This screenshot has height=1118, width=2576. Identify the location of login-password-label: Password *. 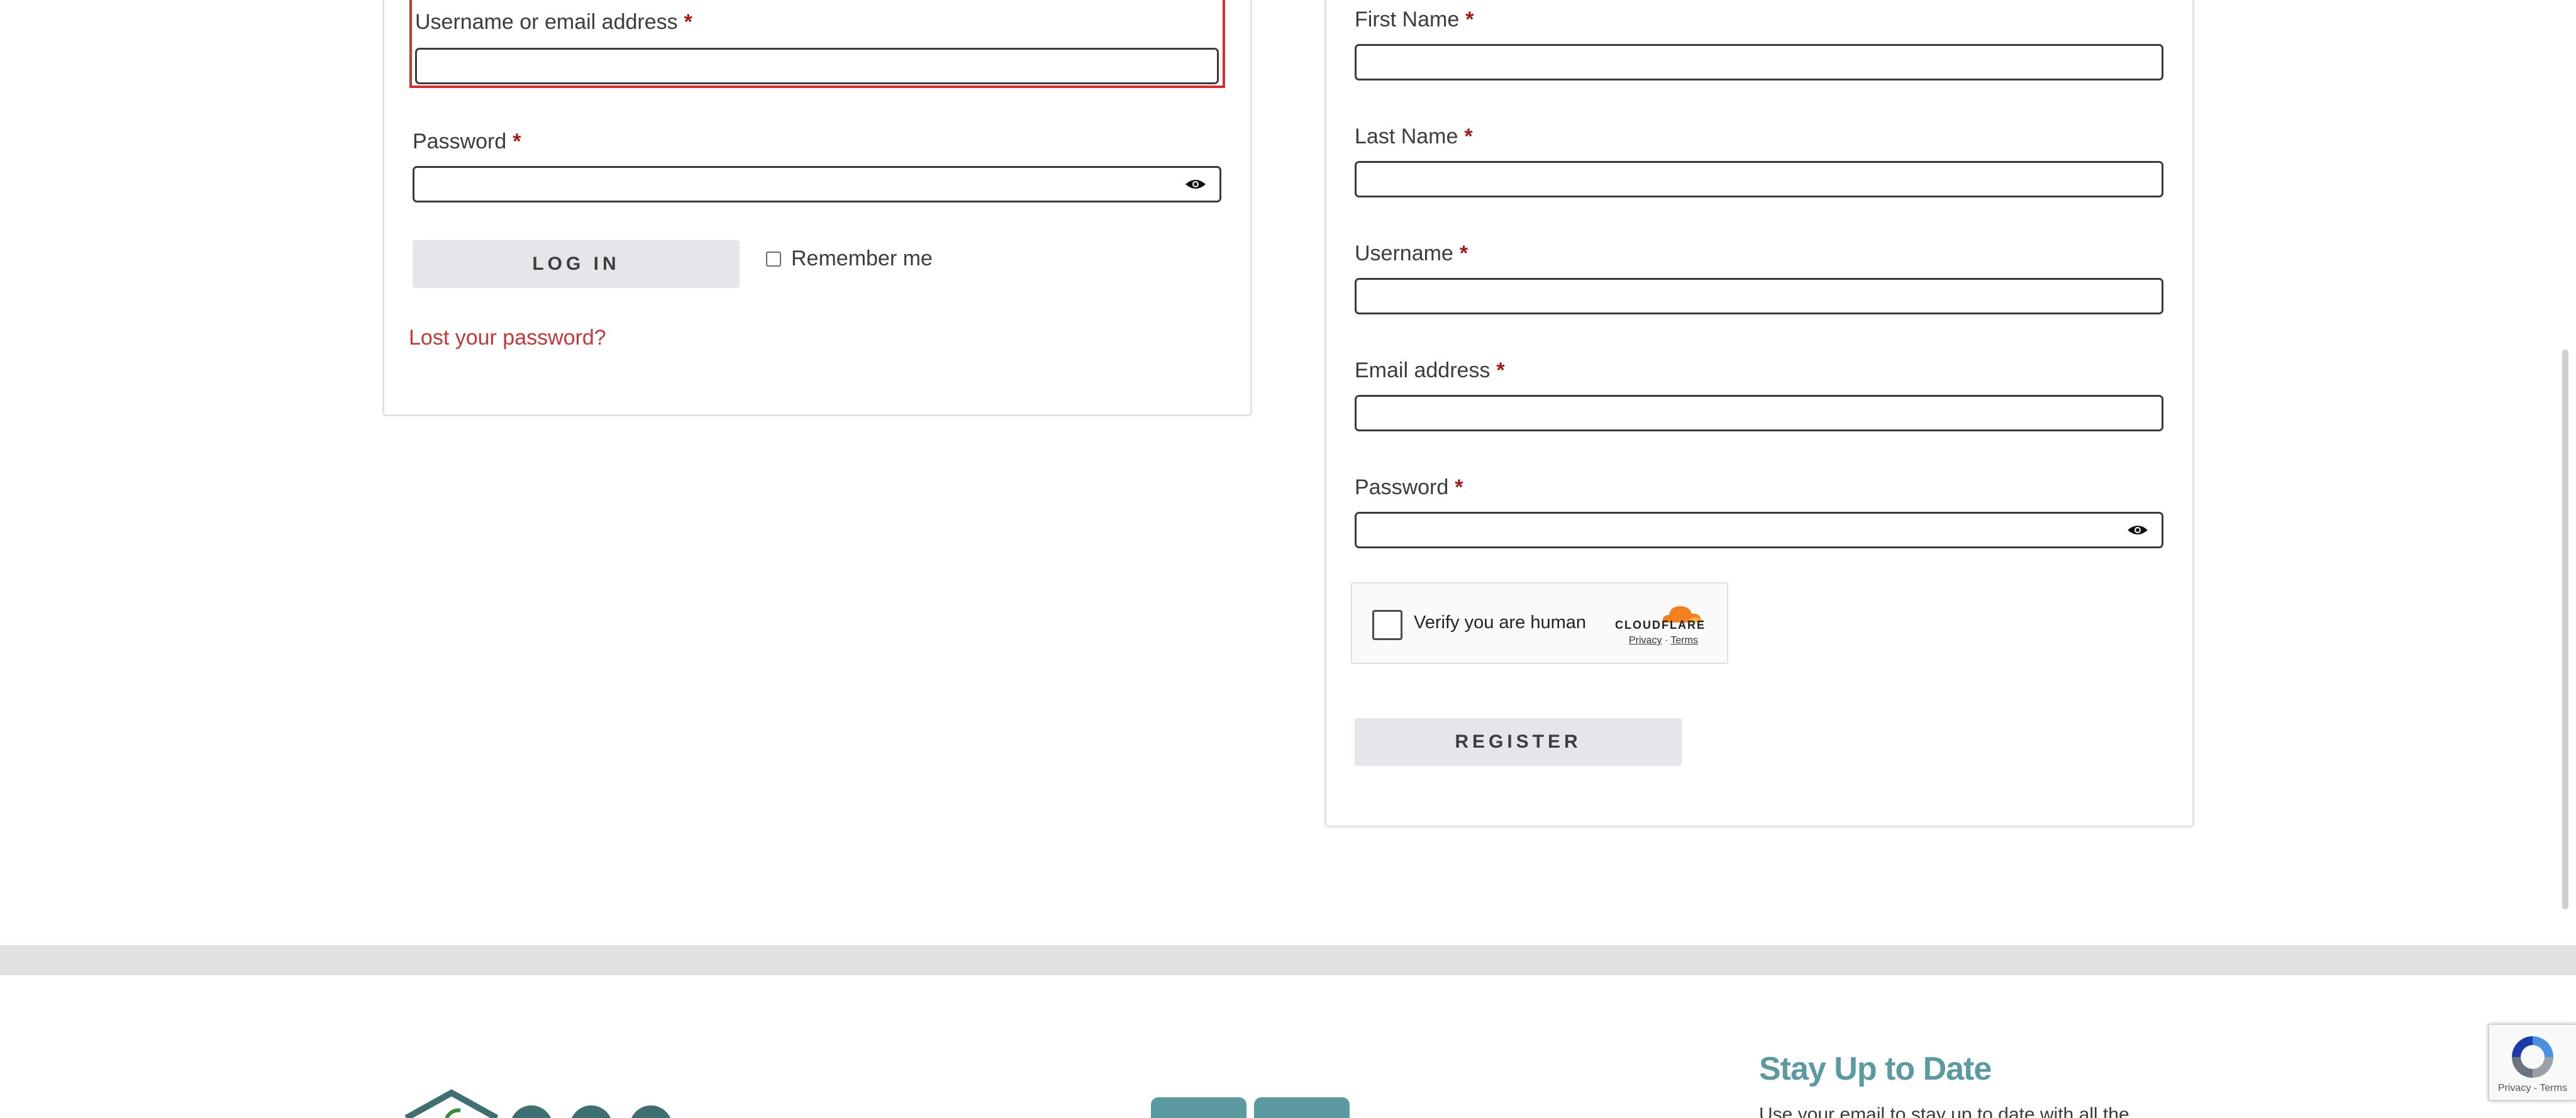
(467, 141).